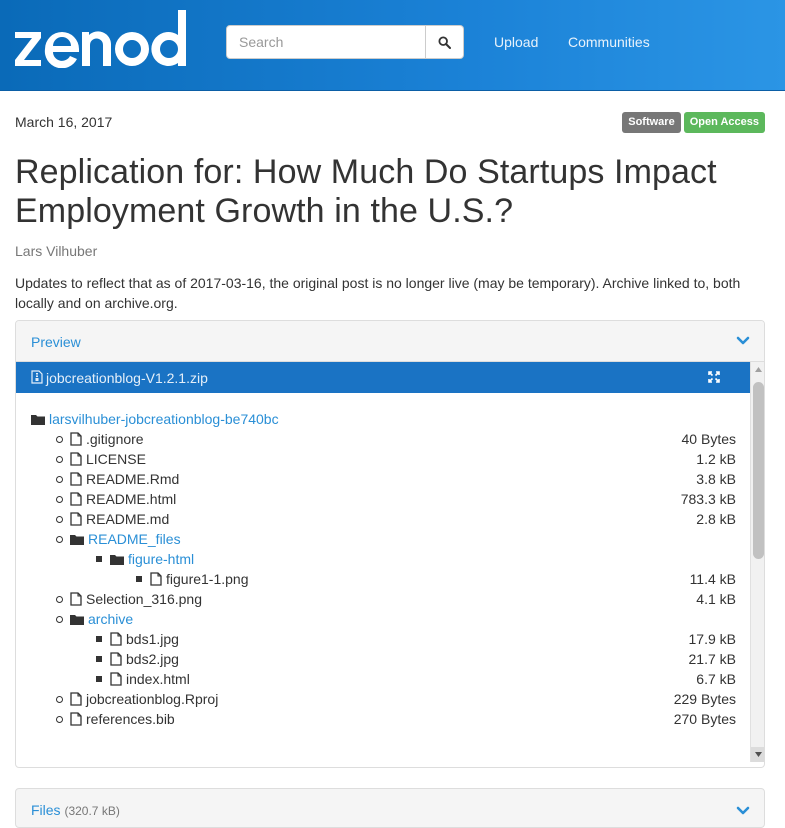 The width and height of the screenshot is (785, 828). I want to click on tree-item-label: README.Rmd, so click(133, 479).